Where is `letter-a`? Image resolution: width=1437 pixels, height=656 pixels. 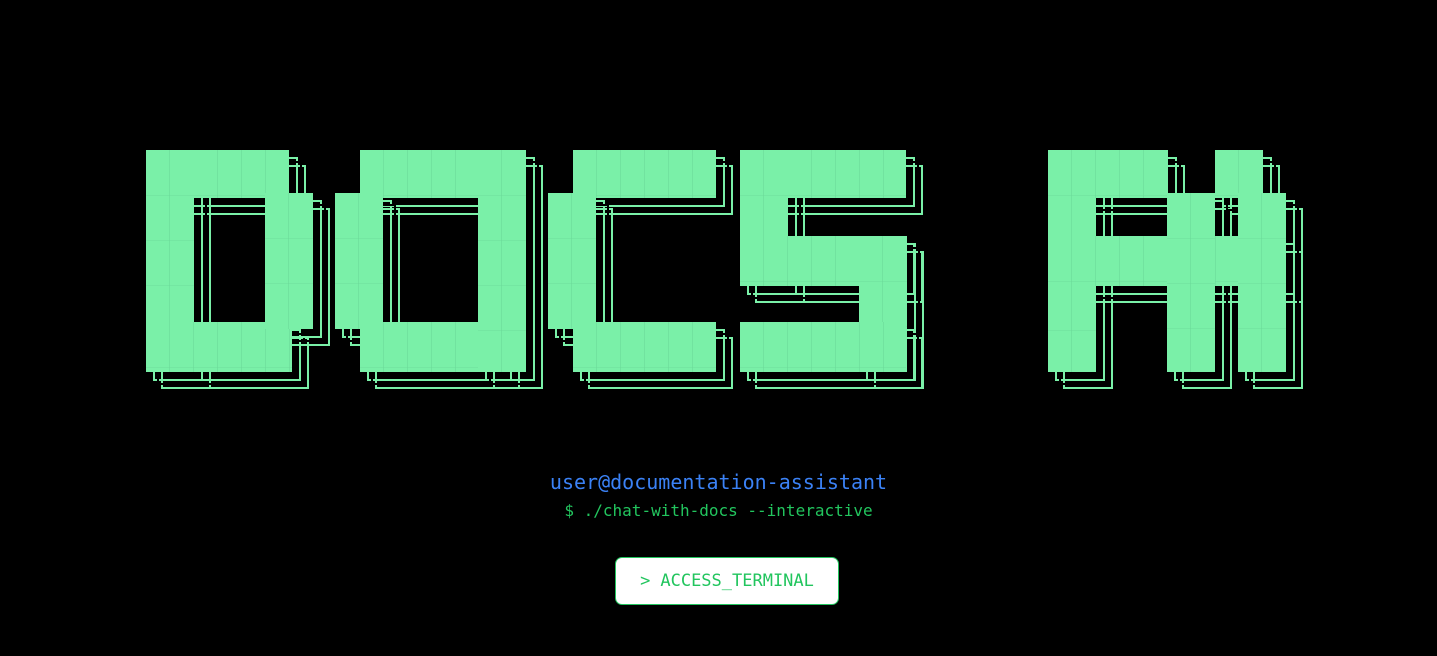 letter-a is located at coordinates (1167, 261).